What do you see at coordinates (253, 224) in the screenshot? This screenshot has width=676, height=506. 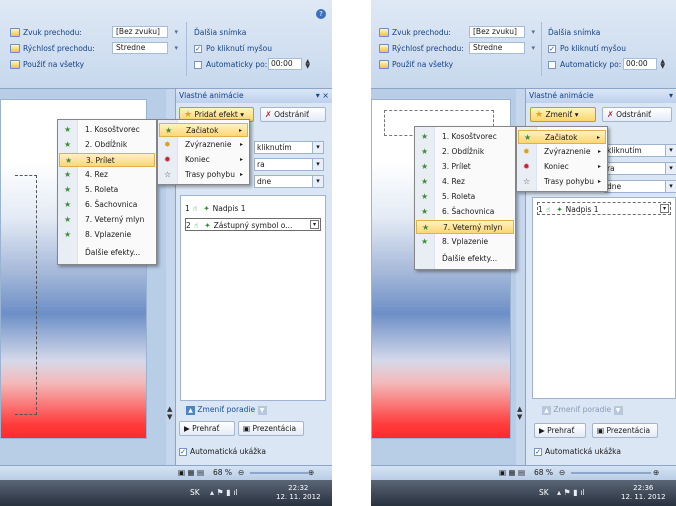 I see `list-item: 2 ☝ ✦ Zástupný symbol o... ▾` at bounding box center [253, 224].